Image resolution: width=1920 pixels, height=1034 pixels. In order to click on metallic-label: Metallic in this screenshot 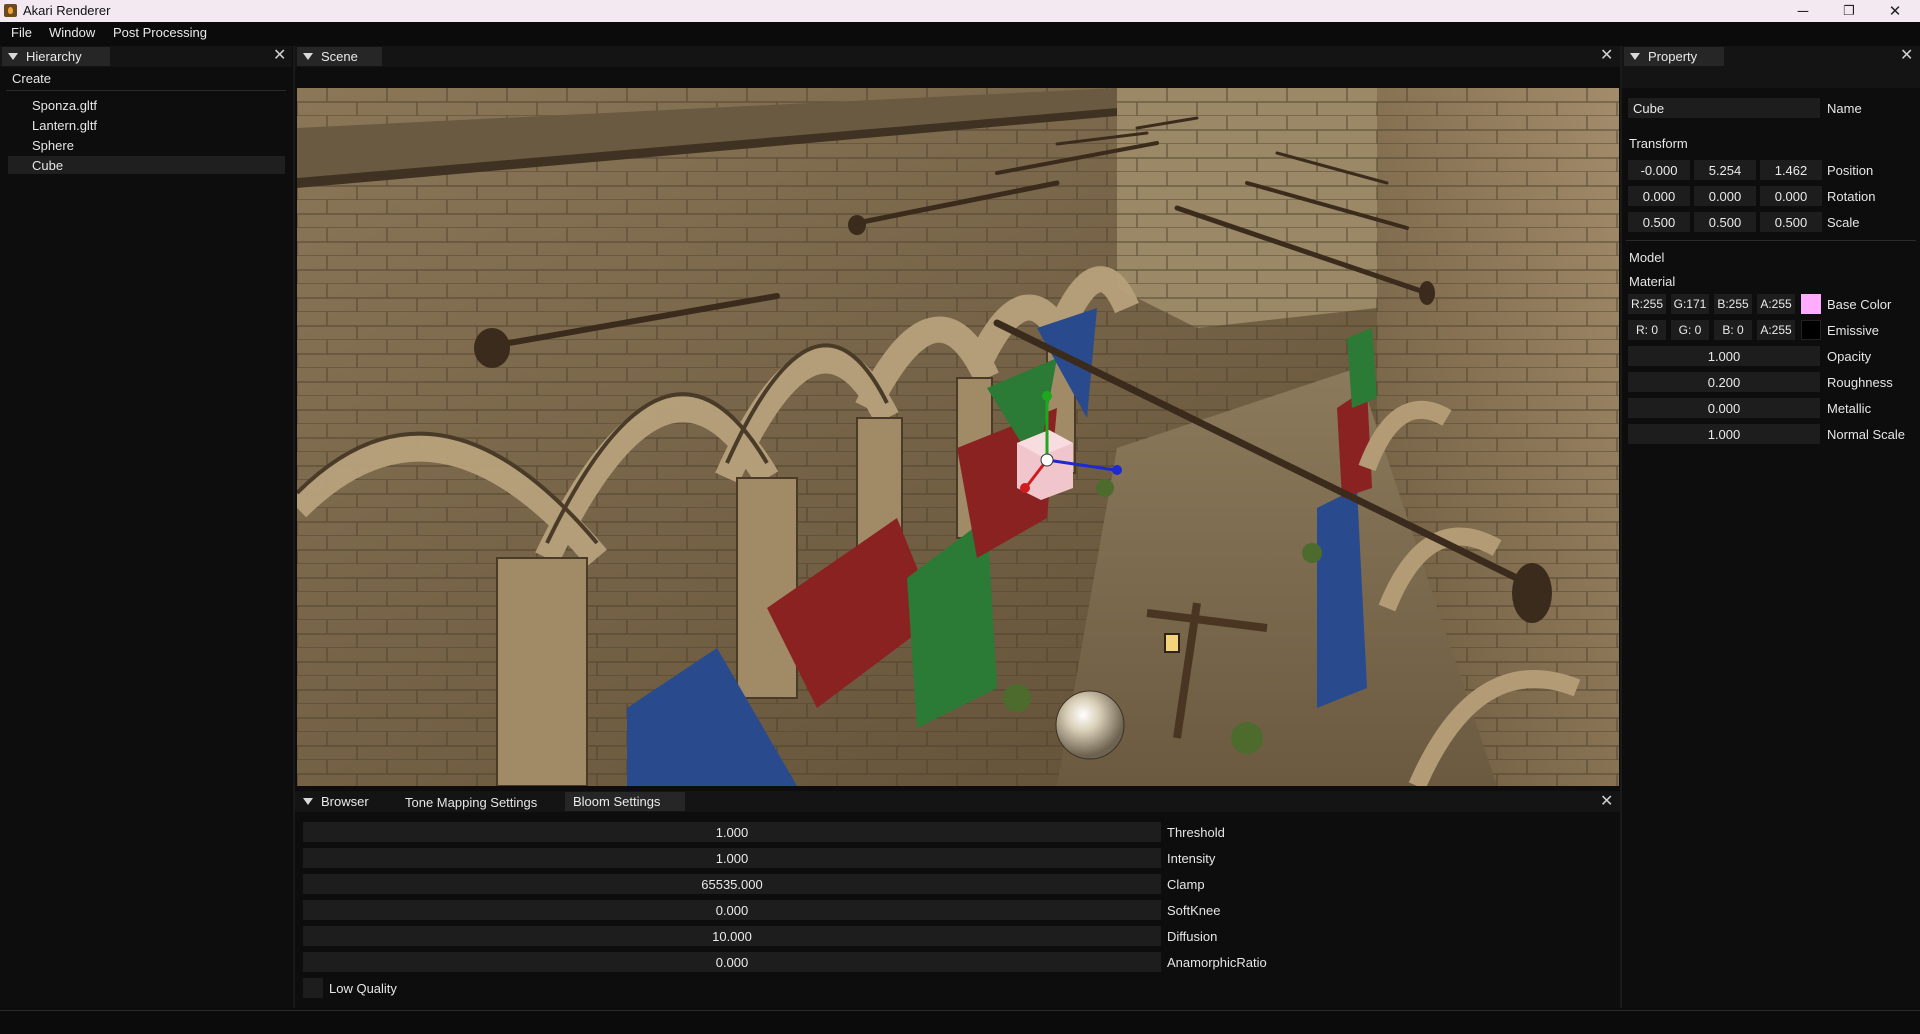, I will do `click(1849, 408)`.